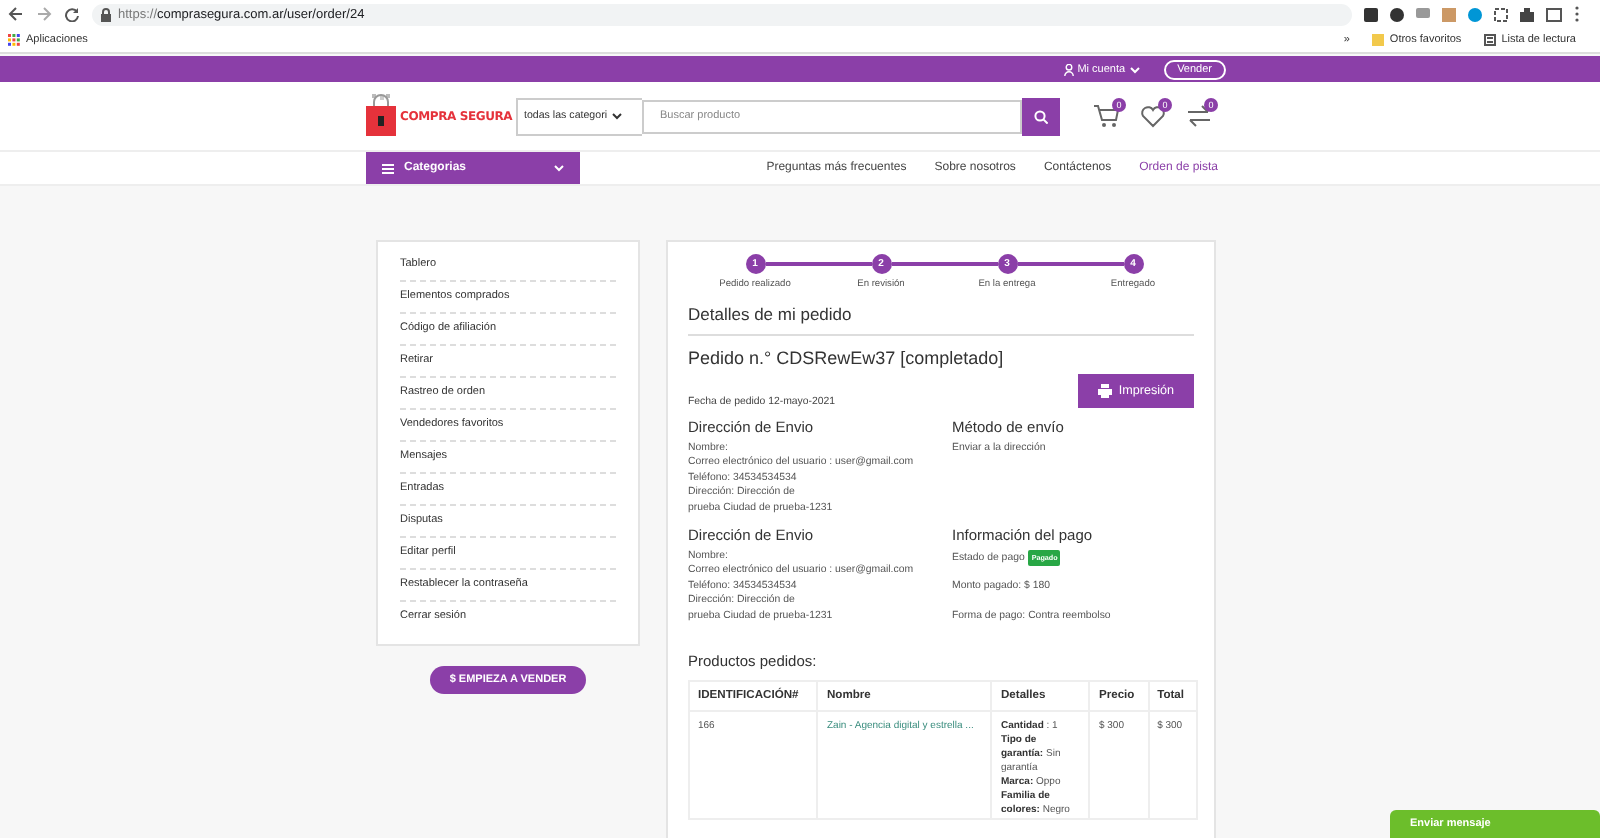 The image size is (1600, 838). What do you see at coordinates (14, 40) in the screenshot?
I see `apps-icon` at bounding box center [14, 40].